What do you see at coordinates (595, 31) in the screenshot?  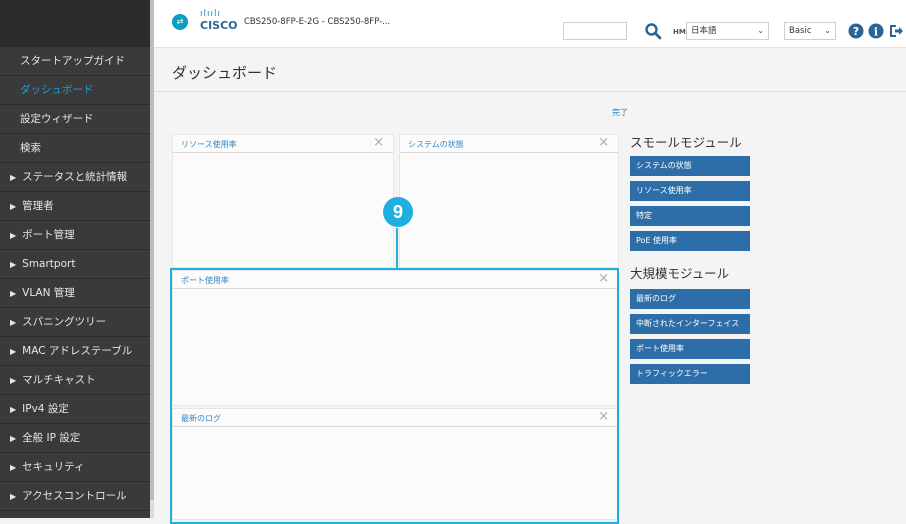 I see `search-input` at bounding box center [595, 31].